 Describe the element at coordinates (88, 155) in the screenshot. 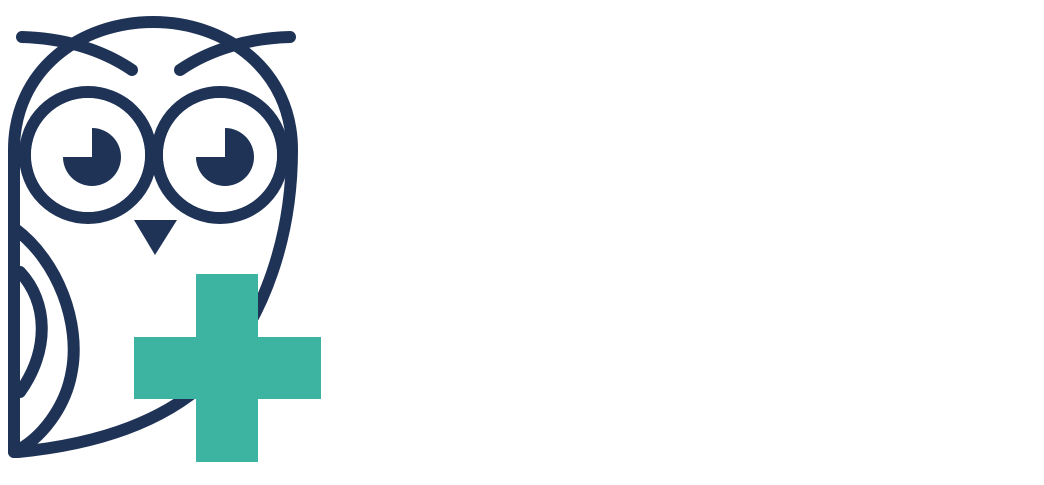

I see `left-eye-white` at that location.